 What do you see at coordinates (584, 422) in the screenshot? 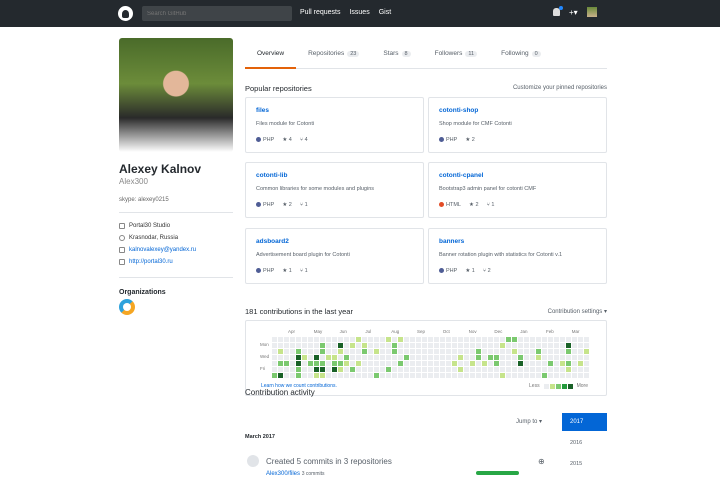
I see `year-2017-button: 2017` at bounding box center [584, 422].